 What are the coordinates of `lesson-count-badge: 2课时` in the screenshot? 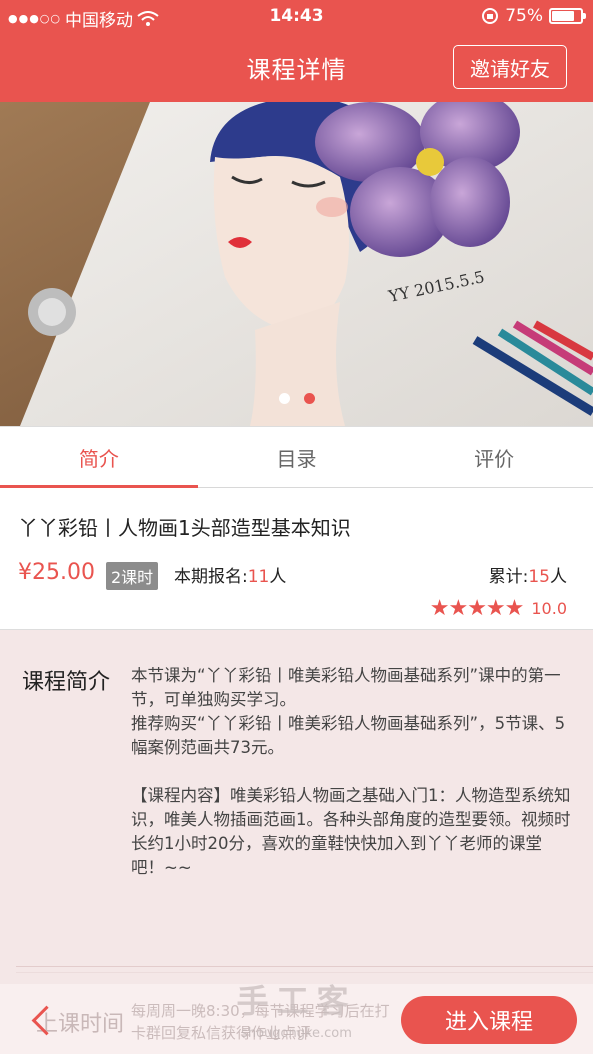 It's located at (132, 576).